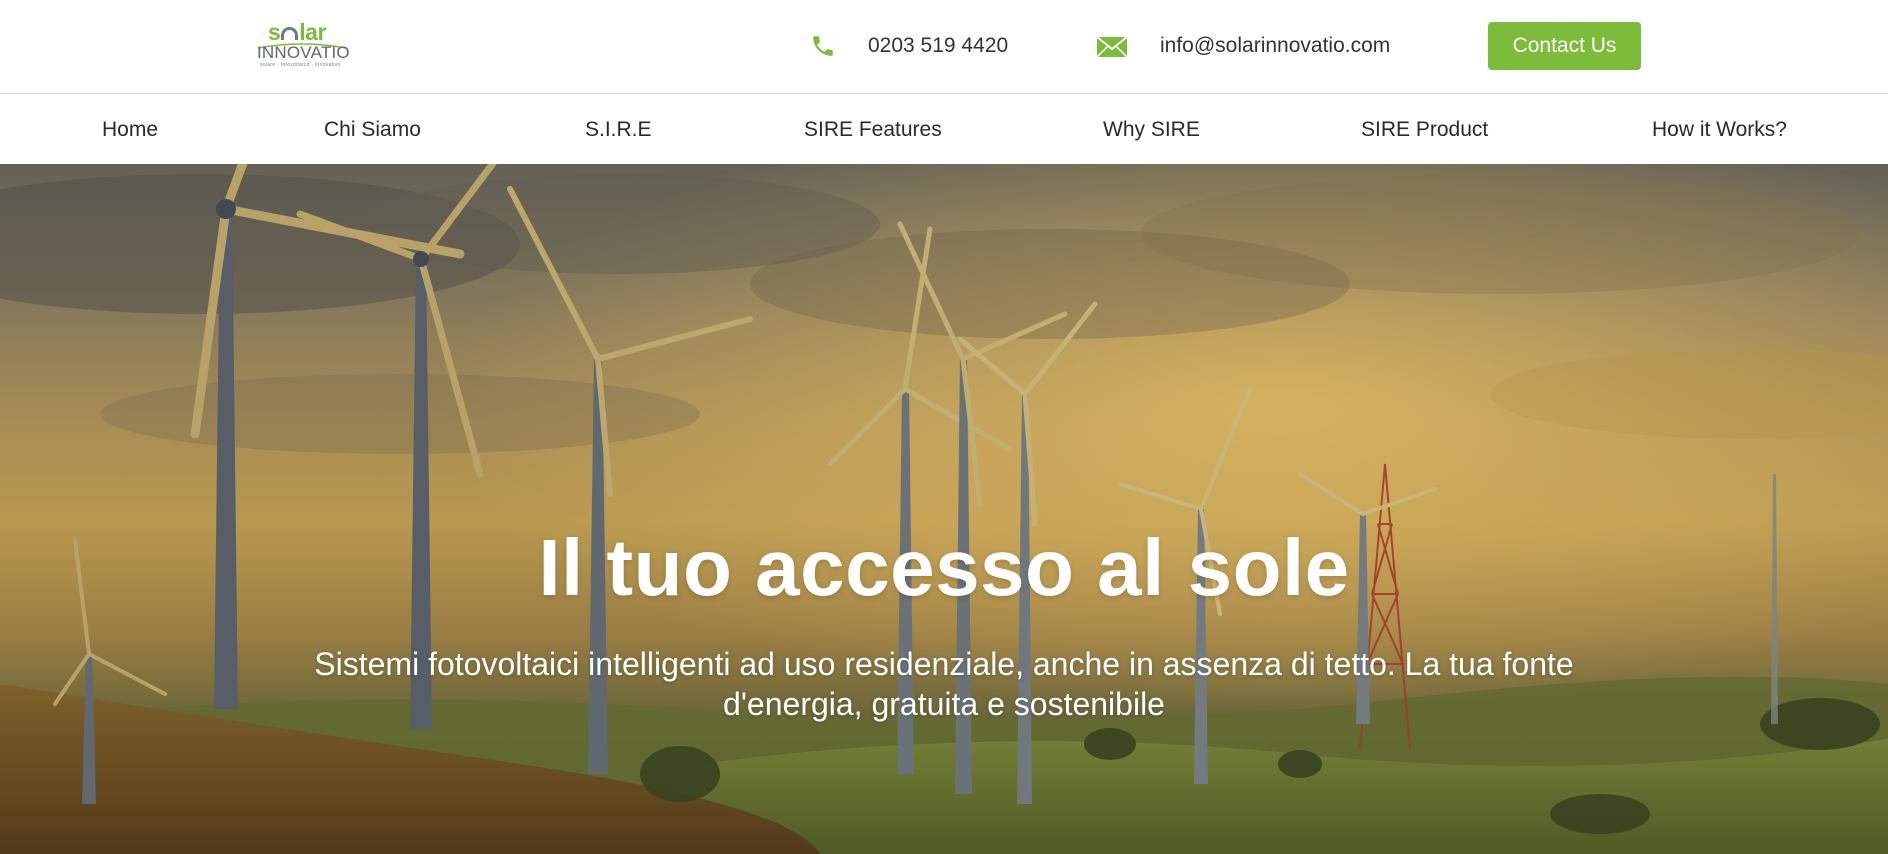 The width and height of the screenshot is (1888, 854). Describe the element at coordinates (303, 52) in the screenshot. I see `logo-wordmark-bottom: INNOVATIO` at that location.